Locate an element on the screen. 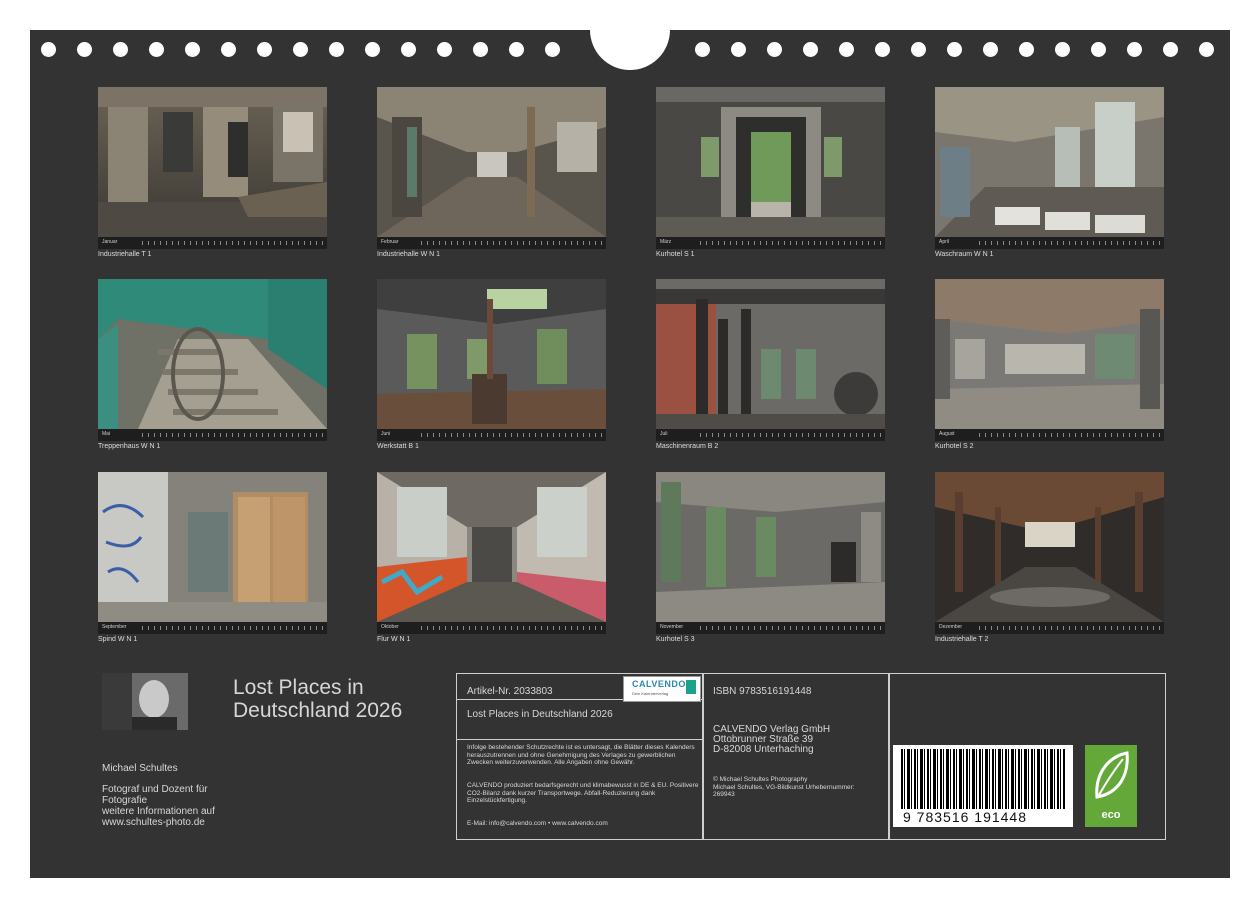 This screenshot has height=908, width=1260. title-line: Deutschland 2026 is located at coordinates (318, 710).